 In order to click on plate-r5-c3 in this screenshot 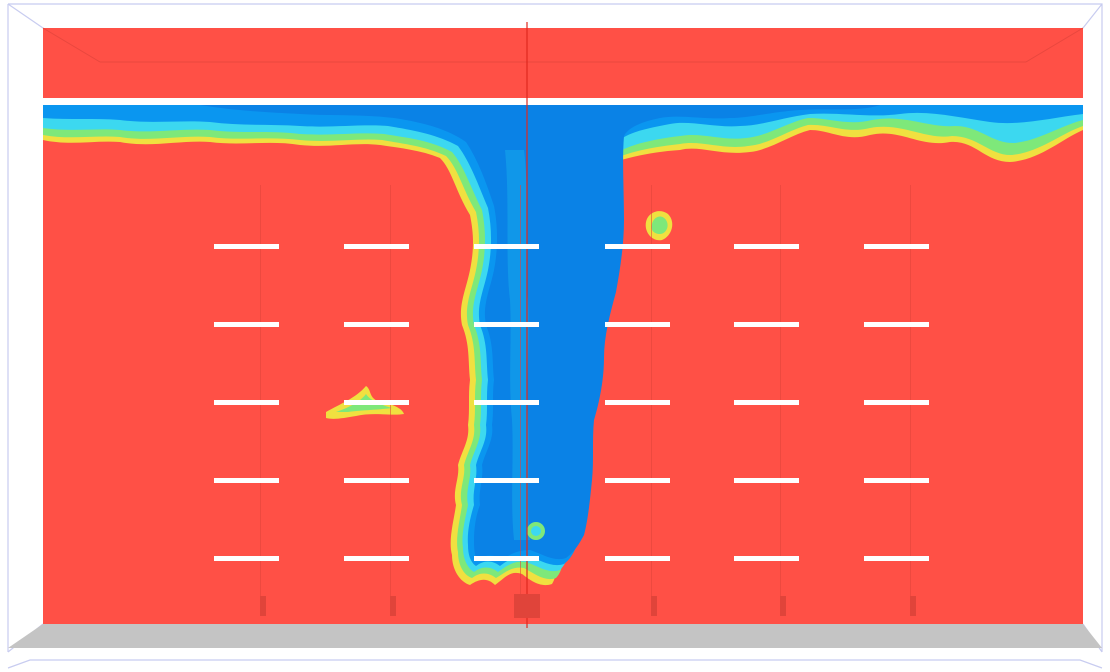, I will do `click(506, 558)`.